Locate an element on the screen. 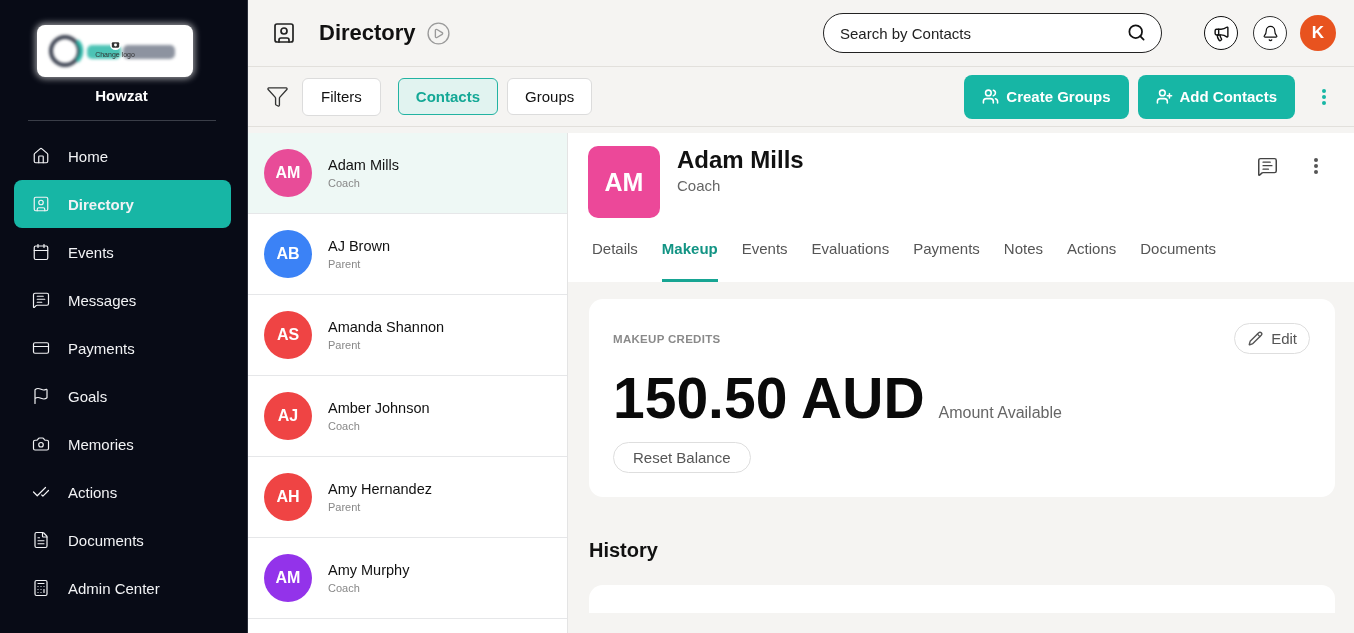 The height and width of the screenshot is (633, 1354). play-icon is located at coordinates (438, 33).